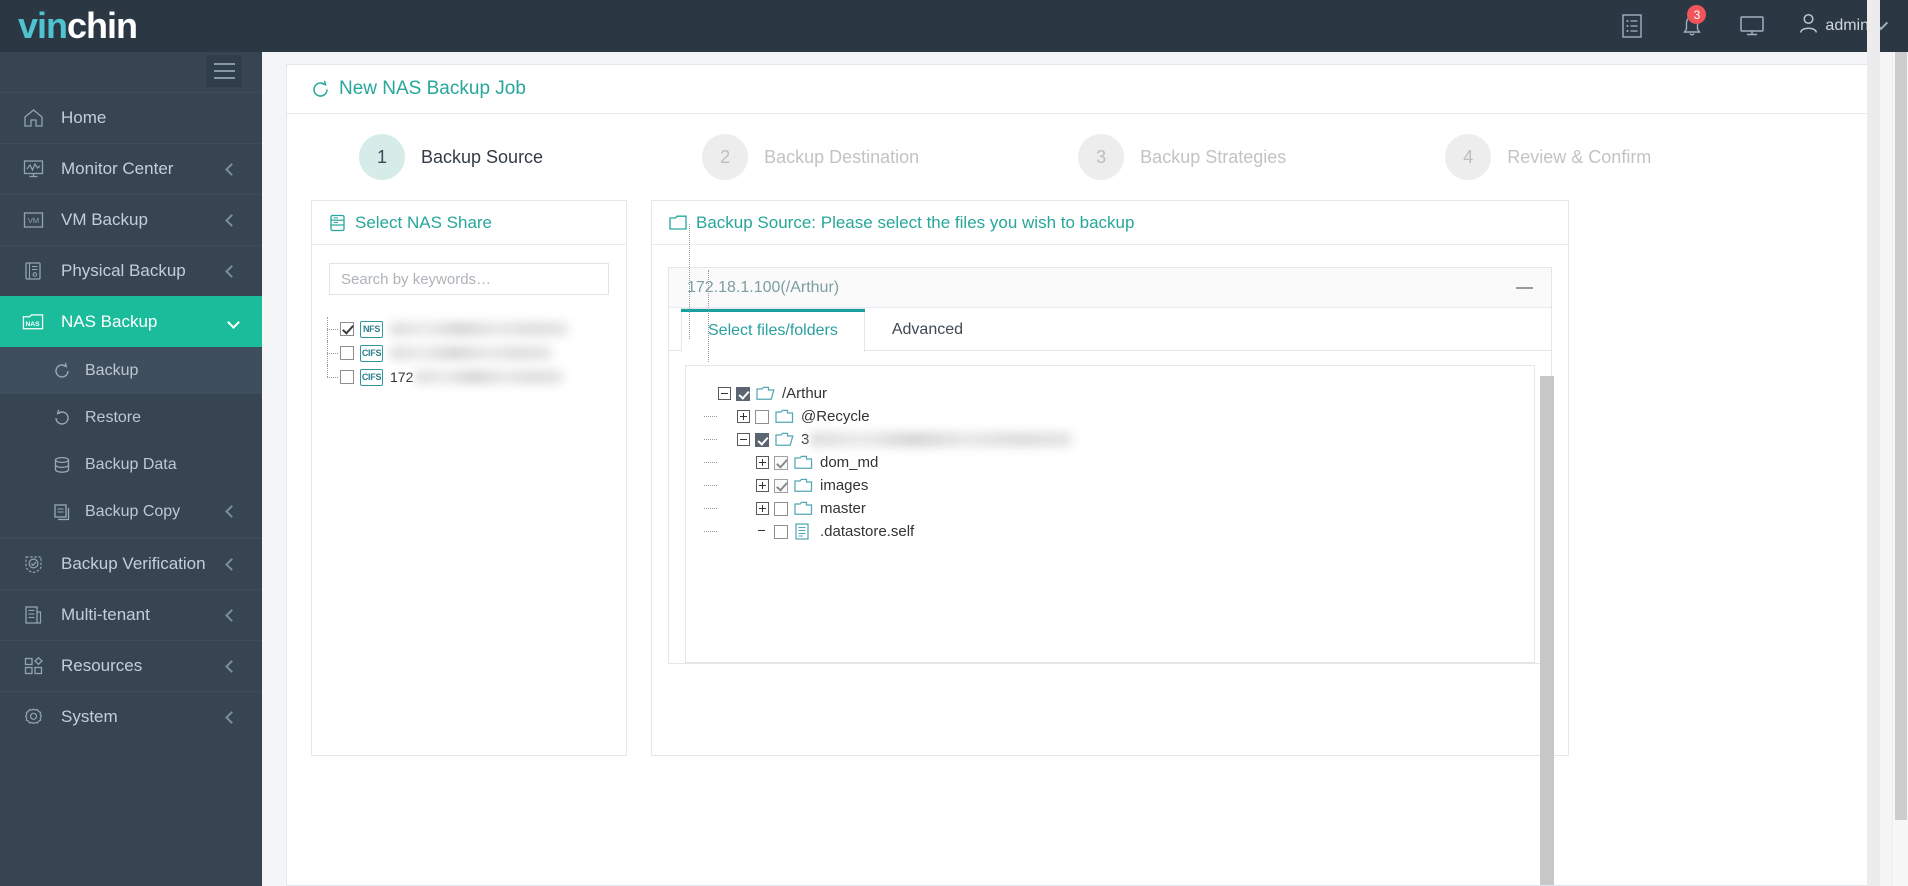 This screenshot has width=1908, height=886. Describe the element at coordinates (1119, 508) in the screenshot. I see `tree-node-master: master` at that location.